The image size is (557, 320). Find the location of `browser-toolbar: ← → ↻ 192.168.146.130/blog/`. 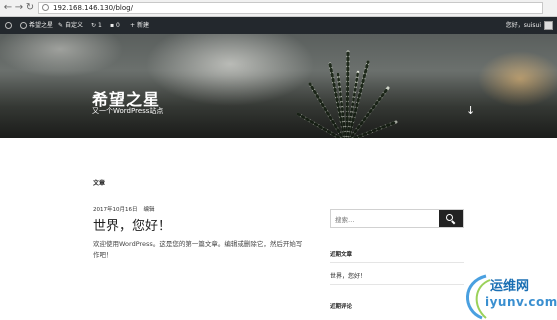

browser-toolbar: ← → ↻ 192.168.146.130/blog/ is located at coordinates (278, 8).